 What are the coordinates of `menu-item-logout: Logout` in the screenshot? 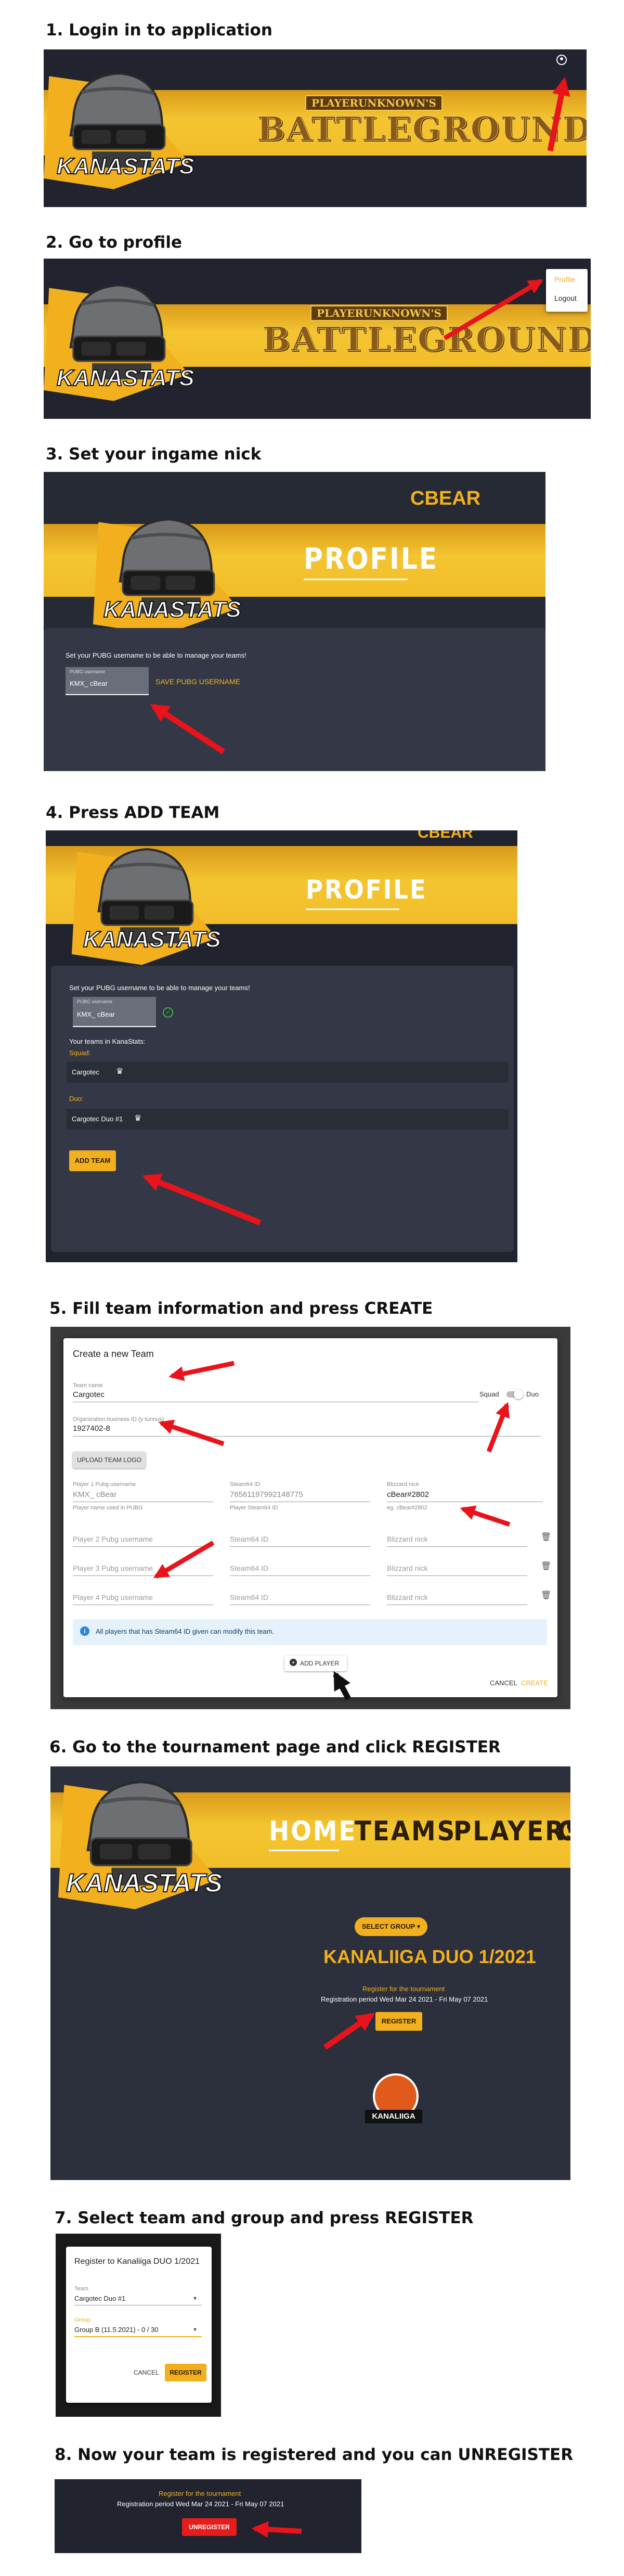 It's located at (565, 298).